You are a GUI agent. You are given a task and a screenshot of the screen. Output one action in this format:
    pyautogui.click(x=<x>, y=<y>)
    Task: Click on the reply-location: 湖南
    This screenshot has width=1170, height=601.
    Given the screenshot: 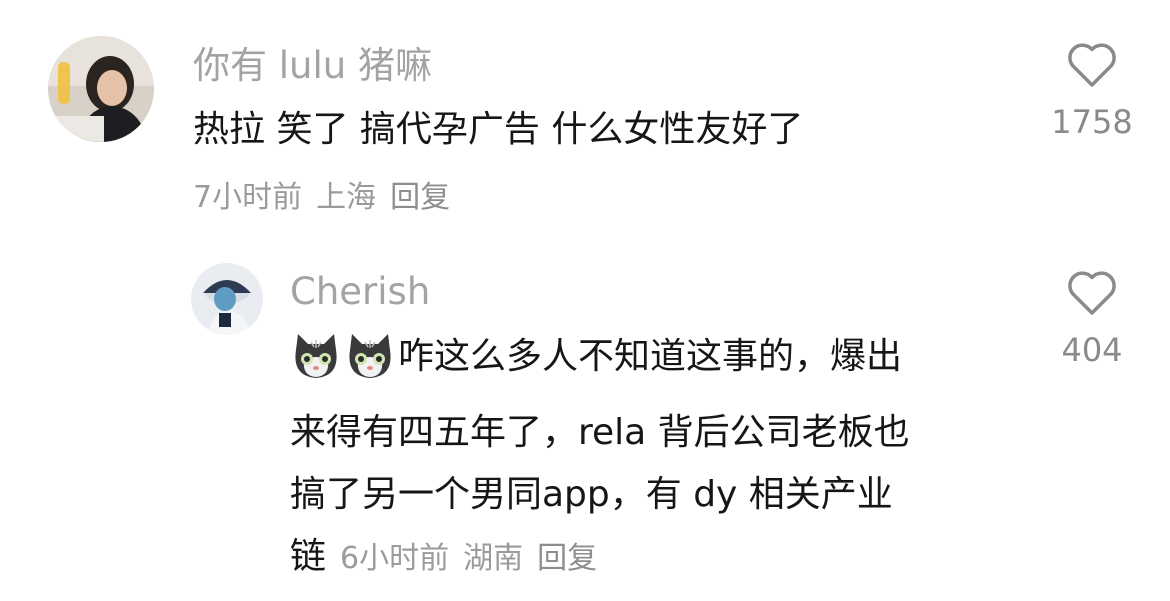 What is the action you would take?
    pyautogui.click(x=493, y=558)
    